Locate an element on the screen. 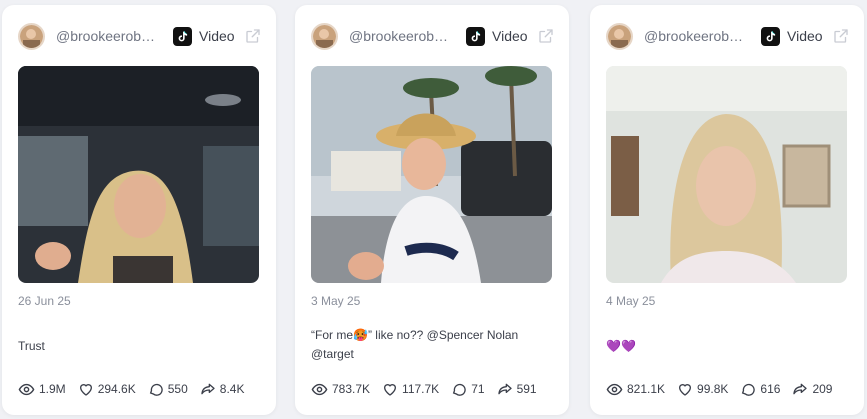  likes-count: 99.8K is located at coordinates (713, 389).